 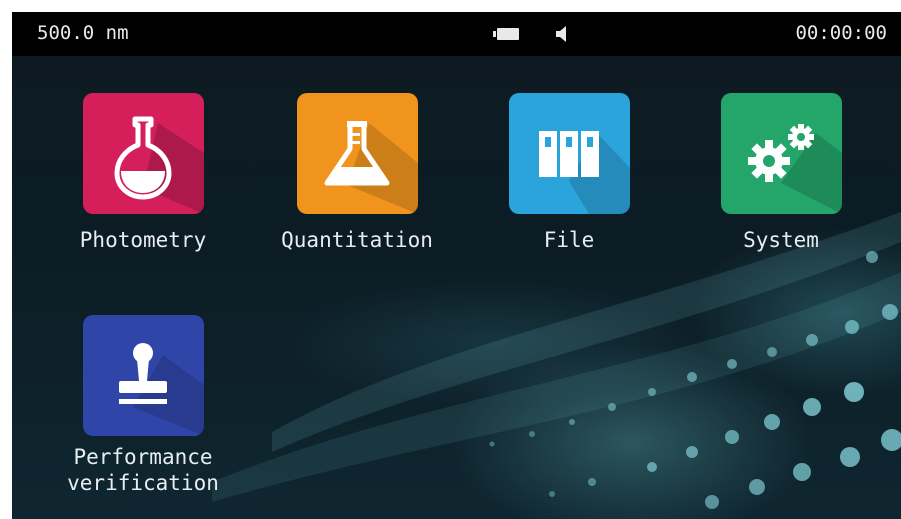 What do you see at coordinates (841, 33) in the screenshot?
I see `clock: 00:00:00` at bounding box center [841, 33].